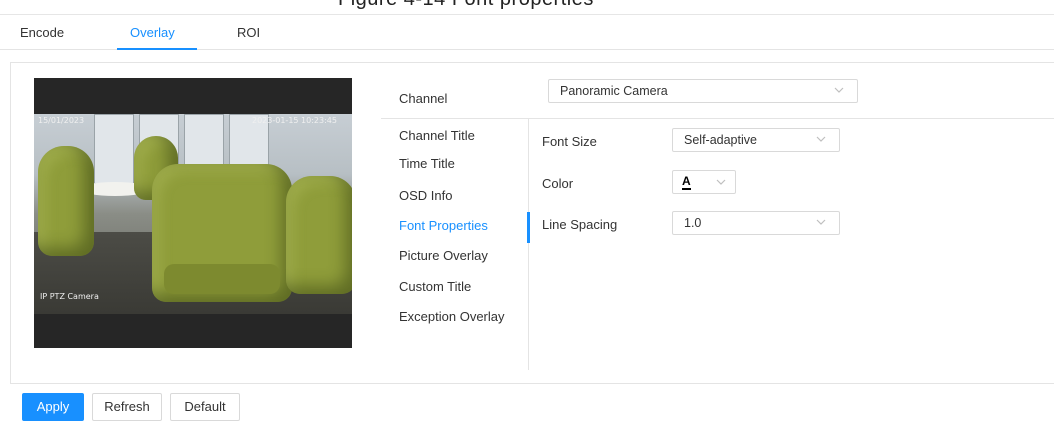  I want to click on line-spacing-value: 1.0, so click(693, 223).